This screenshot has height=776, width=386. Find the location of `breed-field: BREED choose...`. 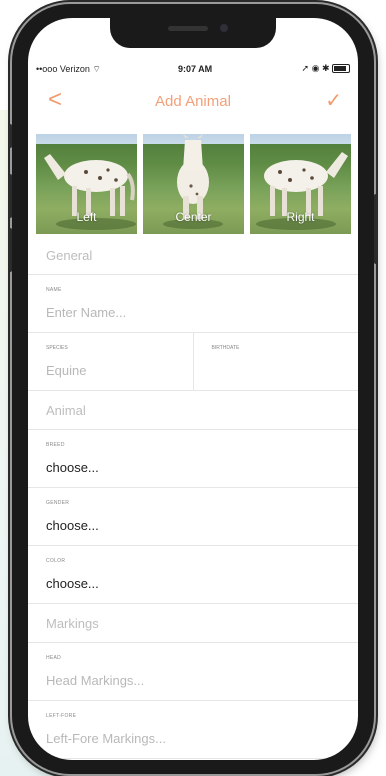

breed-field: BREED choose... is located at coordinates (193, 459).